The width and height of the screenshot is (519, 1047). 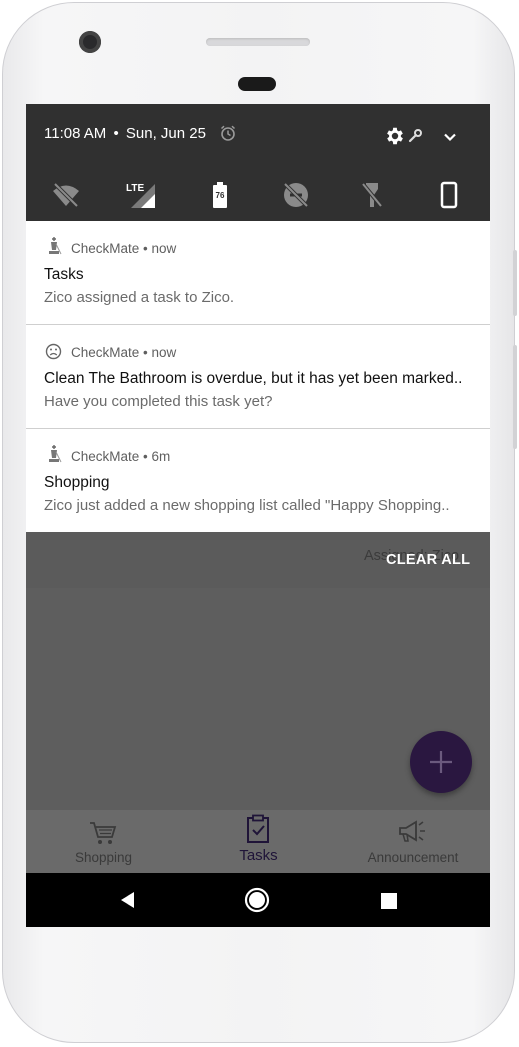 What do you see at coordinates (257, 84) in the screenshot?
I see `earpiece` at bounding box center [257, 84].